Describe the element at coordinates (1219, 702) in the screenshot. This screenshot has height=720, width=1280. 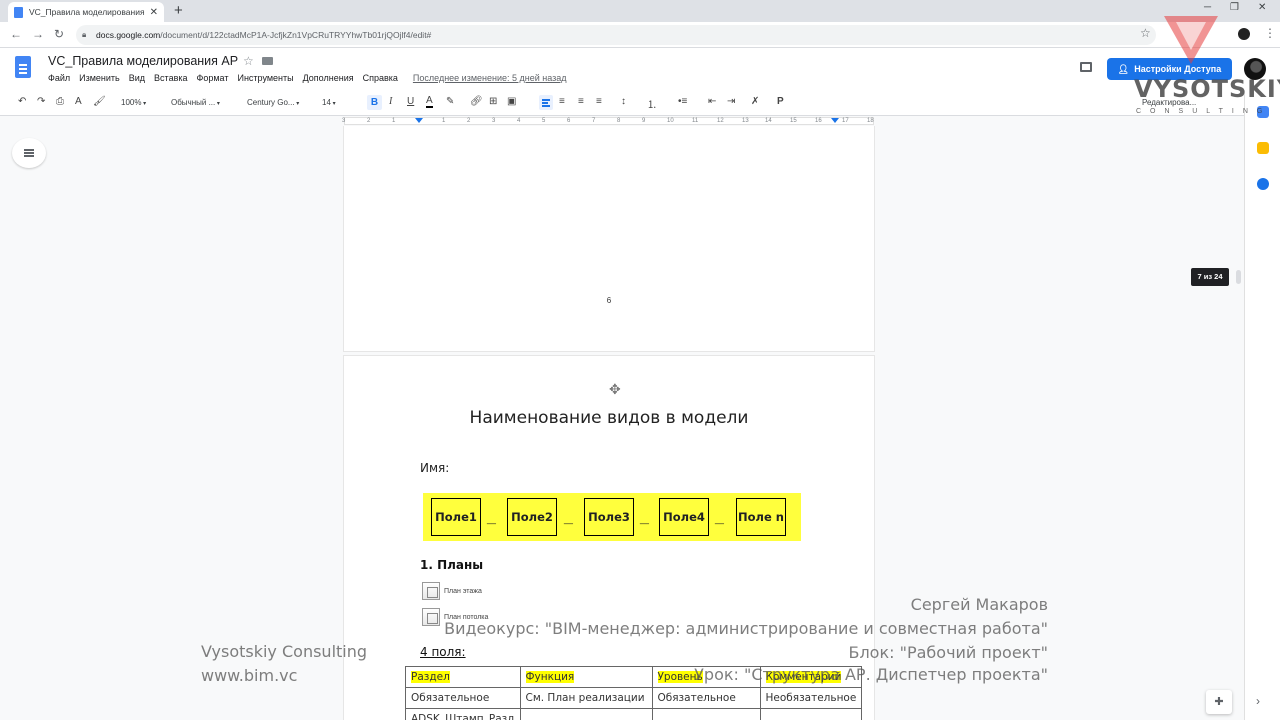
I see `explore-icon: ✚` at that location.